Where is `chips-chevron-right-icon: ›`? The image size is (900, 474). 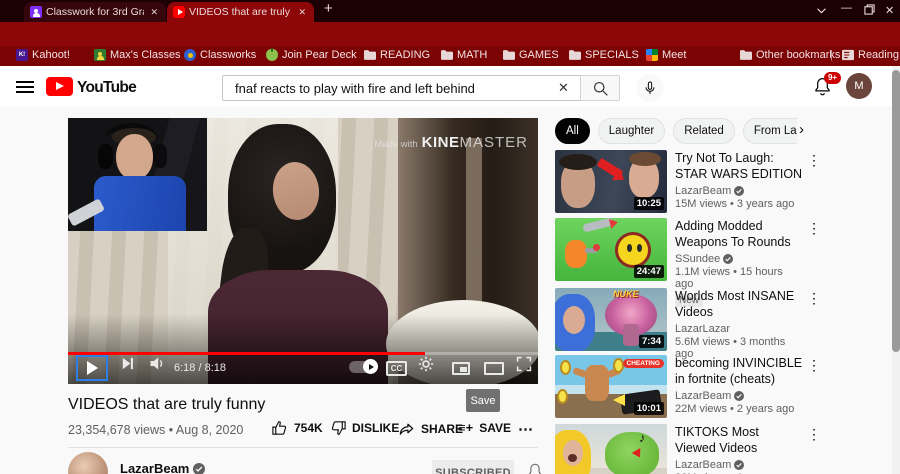 chips-chevron-right-icon: › is located at coordinates (801, 129).